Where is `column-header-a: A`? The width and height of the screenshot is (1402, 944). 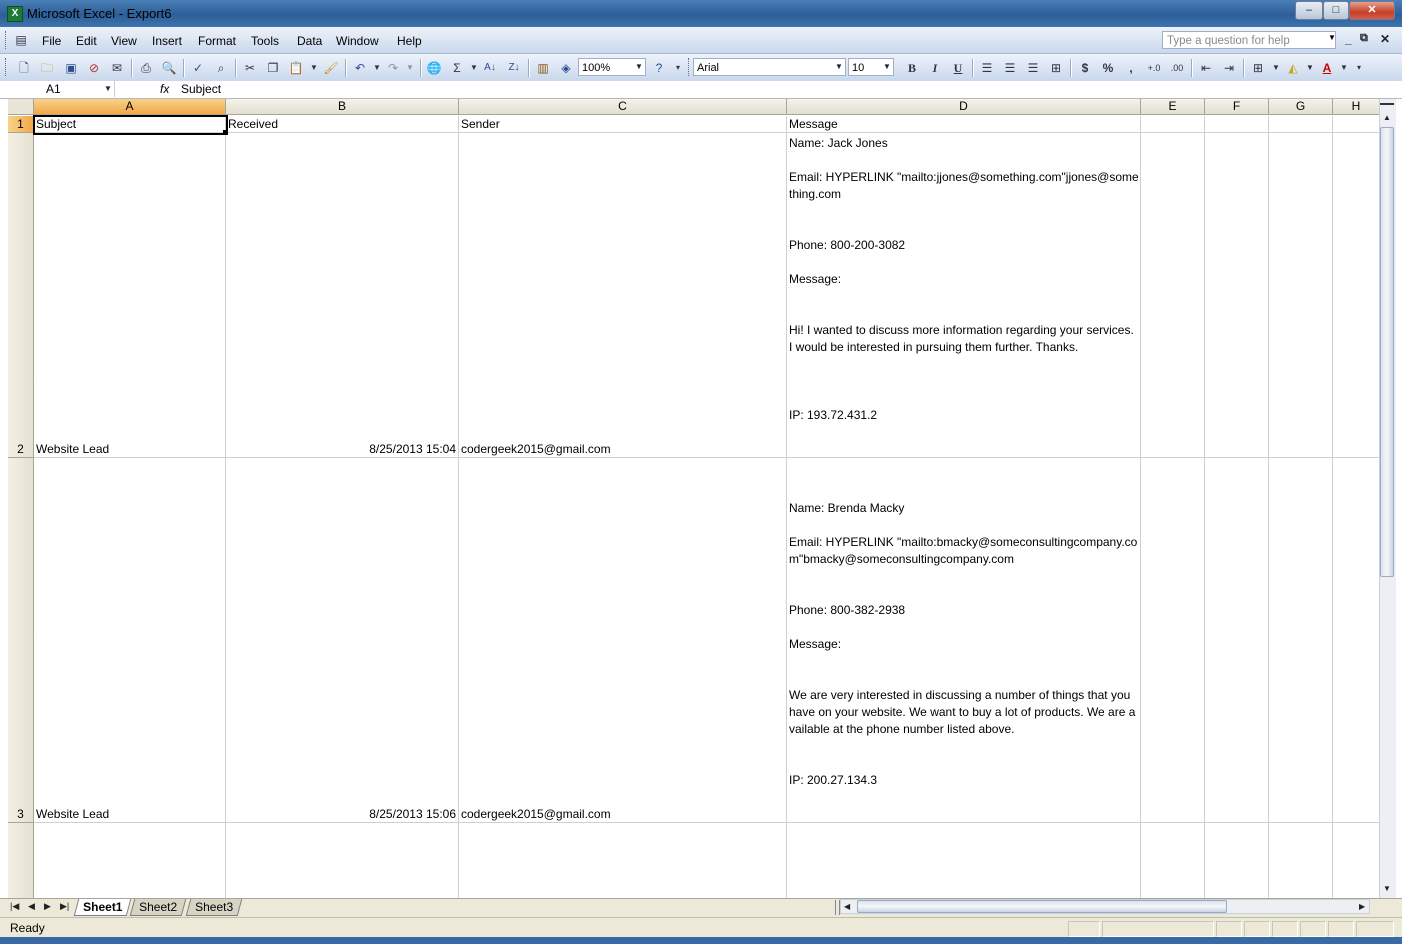 column-header-a: A is located at coordinates (130, 107).